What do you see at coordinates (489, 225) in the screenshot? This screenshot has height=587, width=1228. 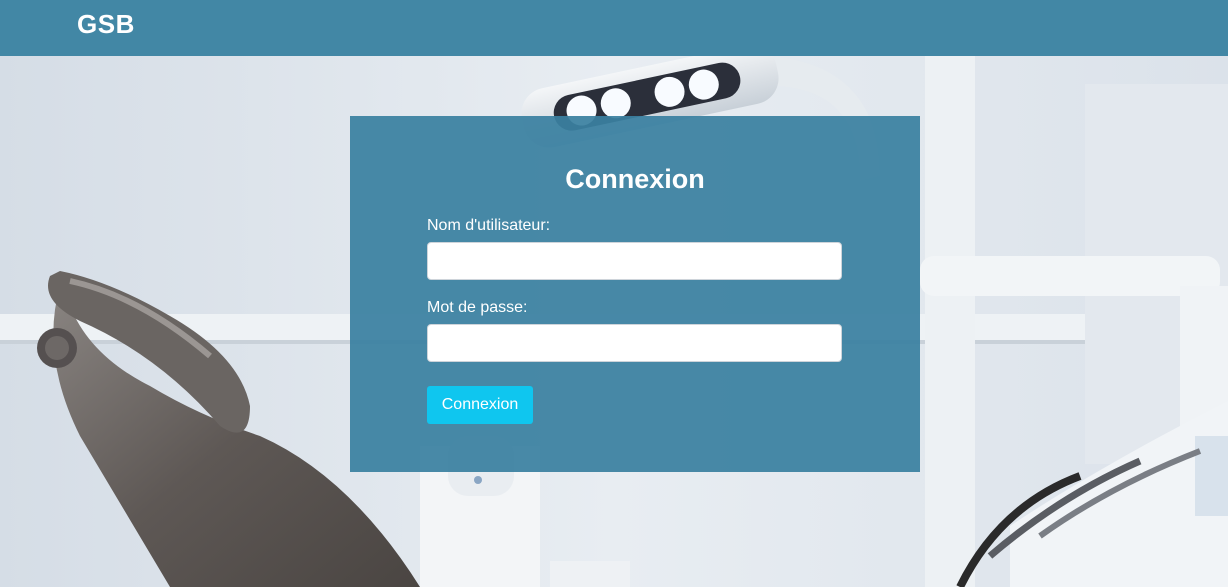 I see `username-label: Nom d'utilisateur:` at bounding box center [489, 225].